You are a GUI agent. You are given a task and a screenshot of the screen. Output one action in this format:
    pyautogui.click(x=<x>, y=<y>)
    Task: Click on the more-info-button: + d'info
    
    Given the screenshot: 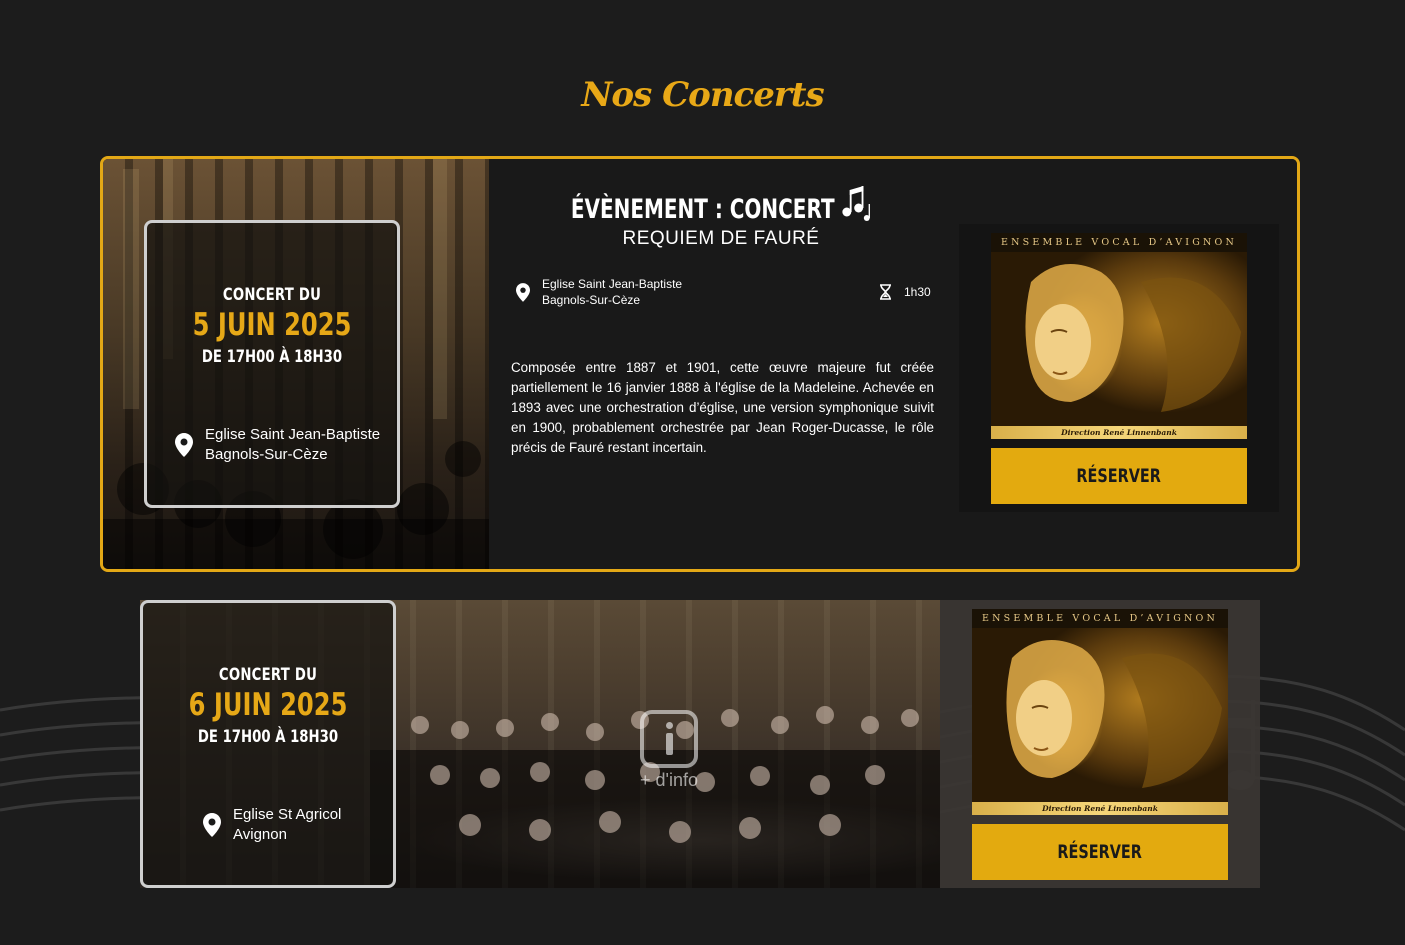 What is the action you would take?
    pyautogui.click(x=669, y=750)
    